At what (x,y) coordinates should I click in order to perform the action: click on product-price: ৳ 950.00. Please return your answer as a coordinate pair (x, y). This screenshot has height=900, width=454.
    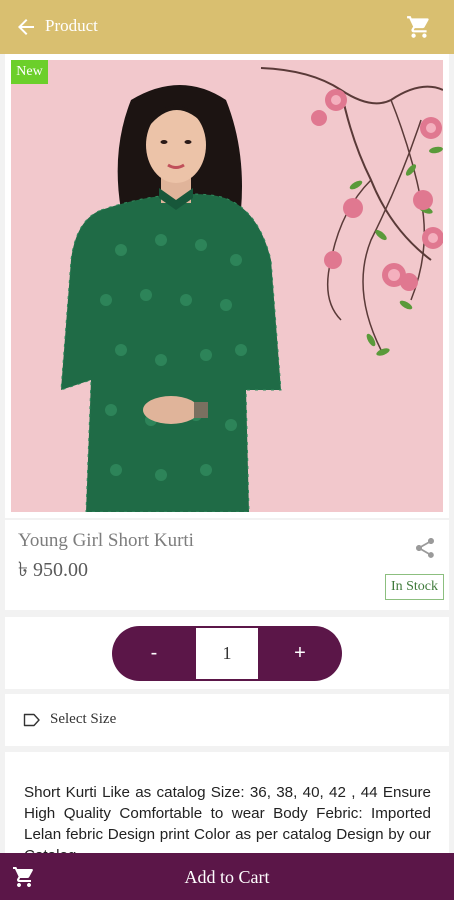
    Looking at the image, I should click on (53, 570).